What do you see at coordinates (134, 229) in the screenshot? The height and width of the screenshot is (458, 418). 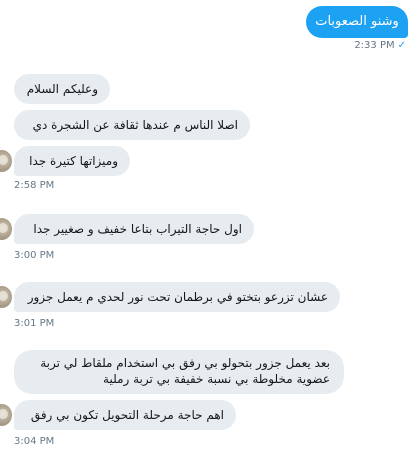 I see `received-message-bubble: اول حاجة التيراب بتاعا خفيف و صغيير جدا` at bounding box center [134, 229].